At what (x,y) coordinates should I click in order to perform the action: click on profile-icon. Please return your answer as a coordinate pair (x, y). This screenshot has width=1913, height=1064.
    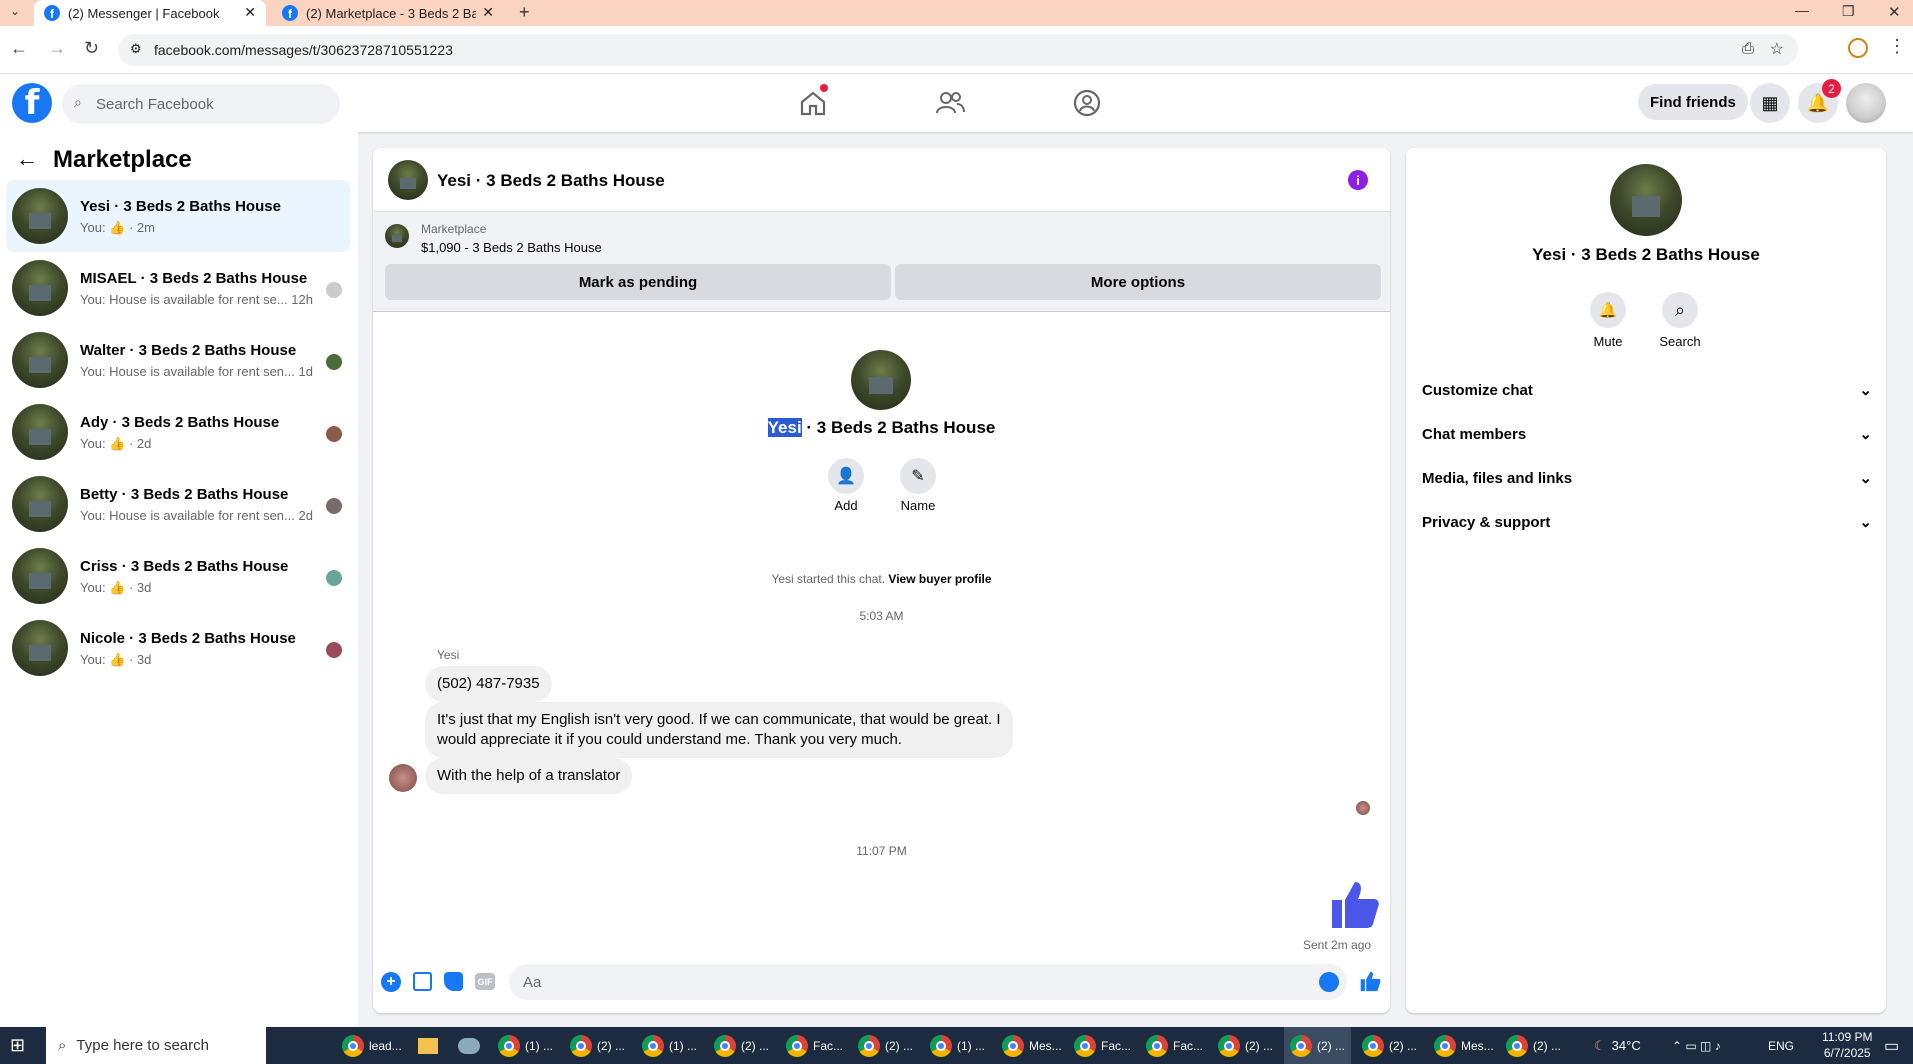
    Looking at the image, I should click on (1858, 48).